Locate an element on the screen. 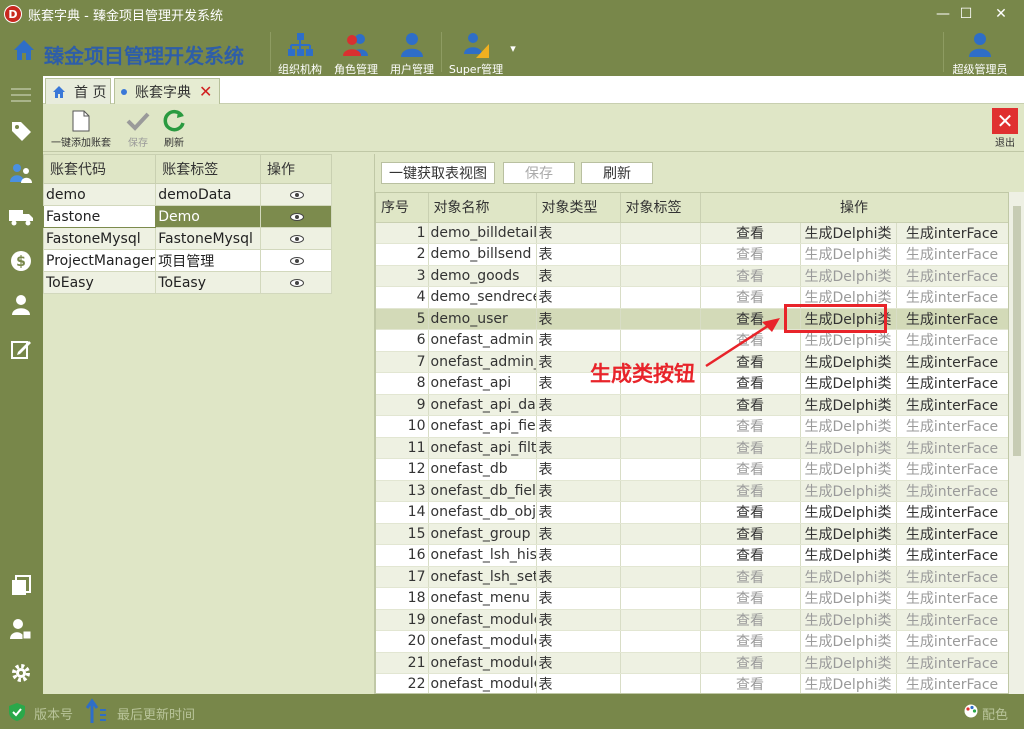 This screenshot has height=729, width=1024. table-row: 6 onefast_admin 表查看 生成Delphi类 生成interFace is located at coordinates (692, 340).